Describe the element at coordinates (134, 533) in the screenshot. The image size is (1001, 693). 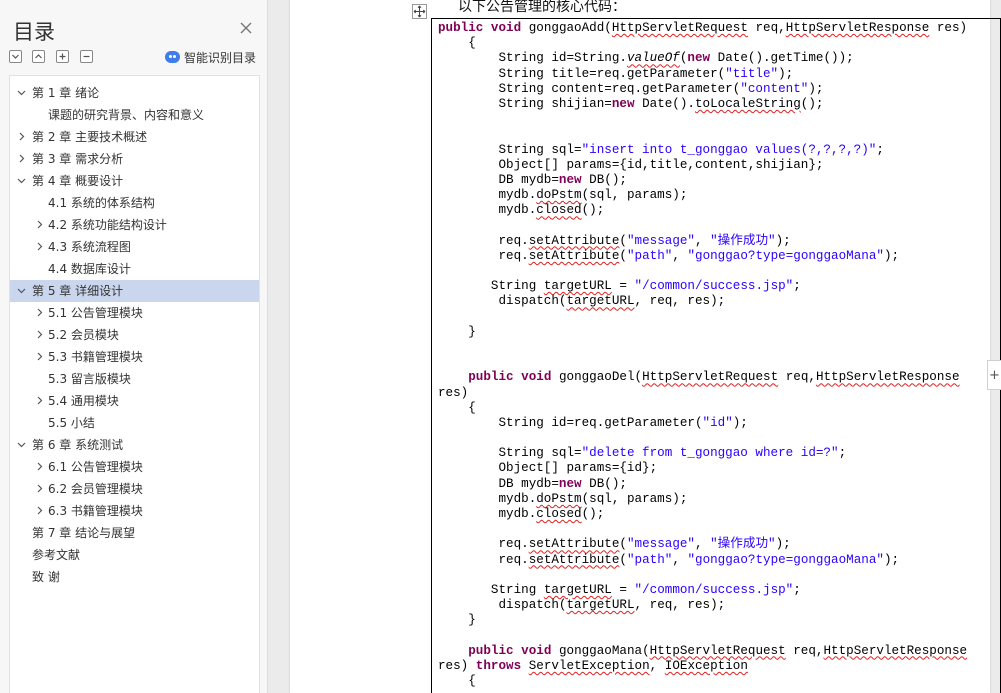
I see `toc-item: 第 7 章 结论与展望` at that location.